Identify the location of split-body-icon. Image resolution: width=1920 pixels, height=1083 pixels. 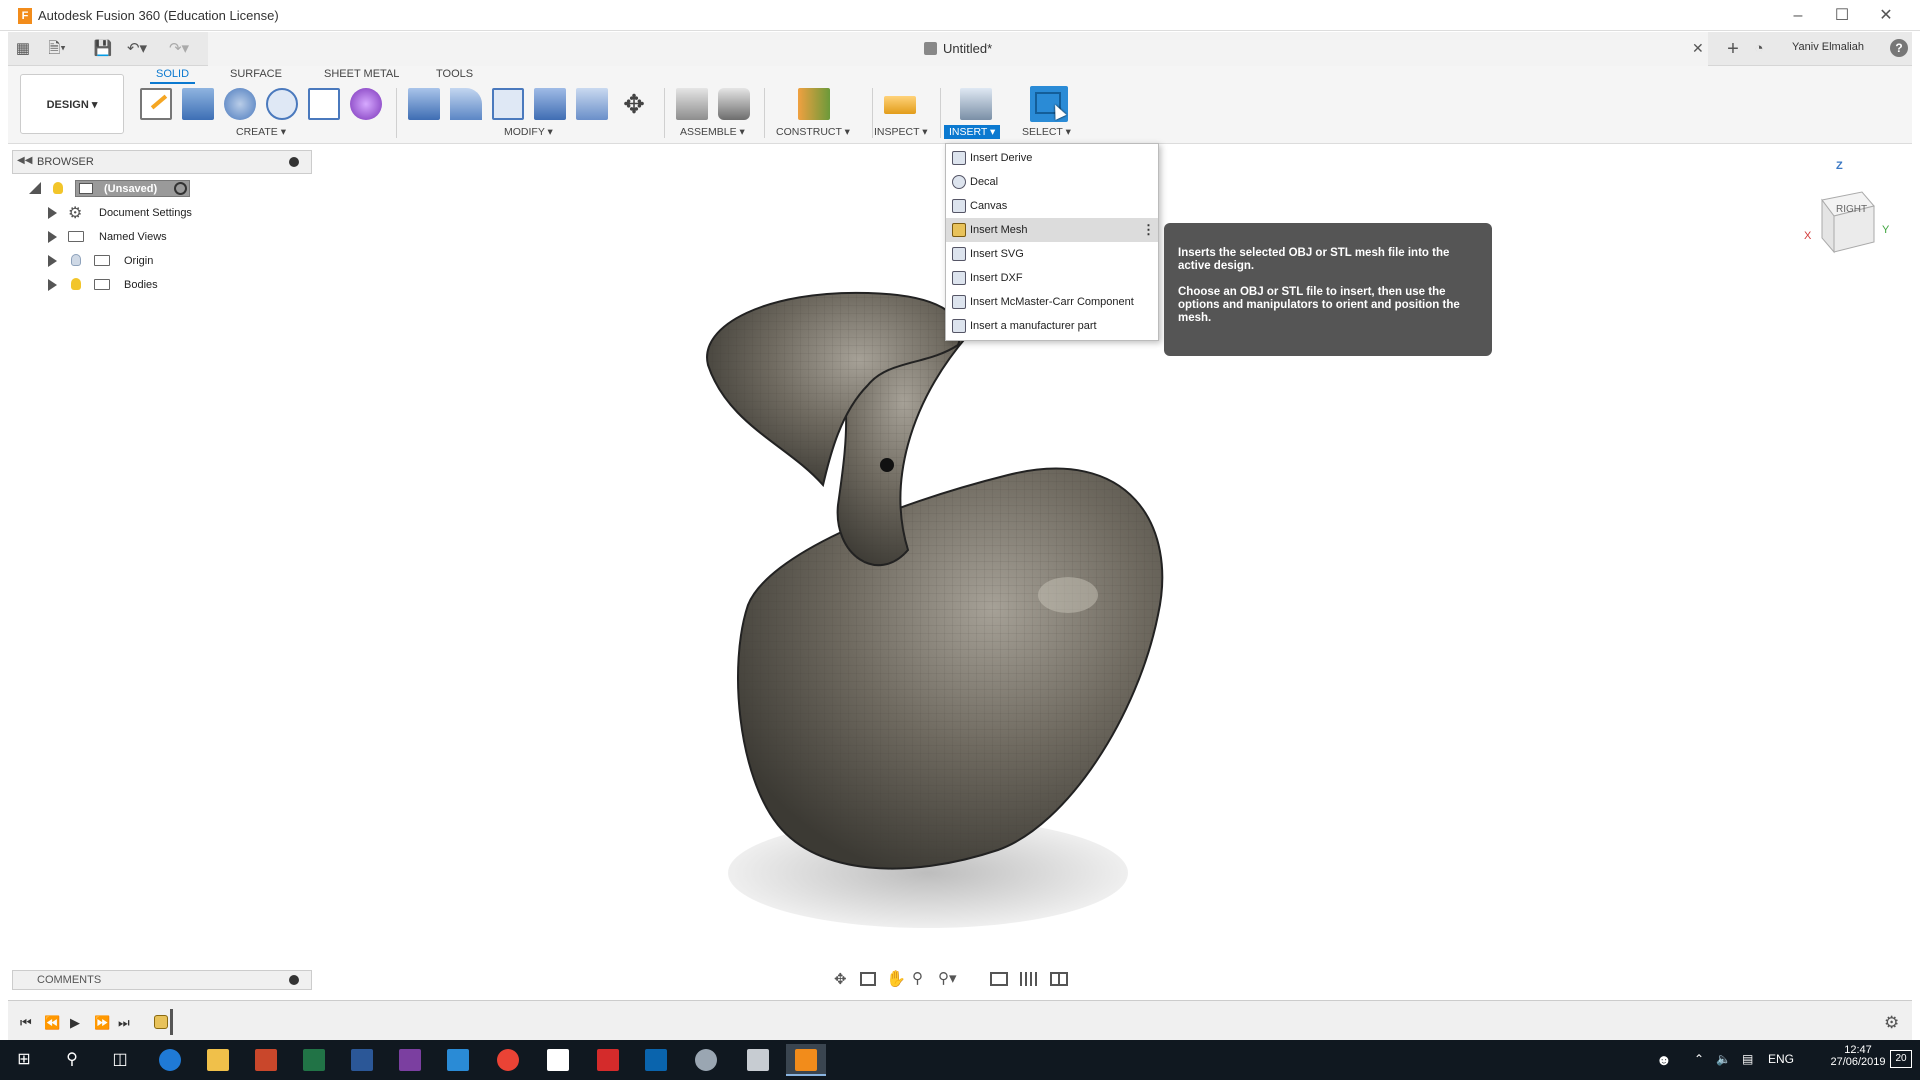
(592, 104).